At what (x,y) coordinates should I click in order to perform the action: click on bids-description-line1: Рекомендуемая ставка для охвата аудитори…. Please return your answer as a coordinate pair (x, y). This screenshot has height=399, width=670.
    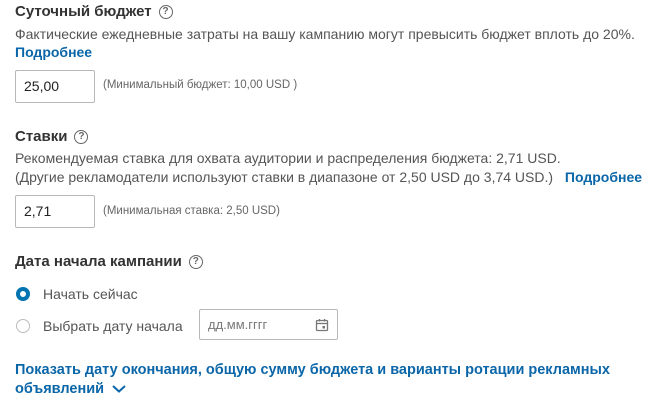
    Looking at the image, I should click on (288, 158).